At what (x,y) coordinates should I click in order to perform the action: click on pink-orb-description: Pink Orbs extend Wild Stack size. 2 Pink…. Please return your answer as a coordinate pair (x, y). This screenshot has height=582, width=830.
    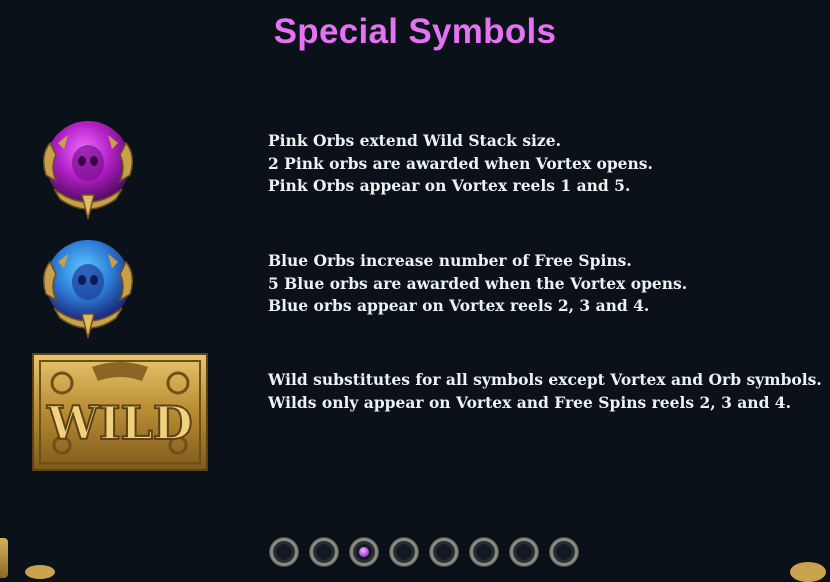
    Looking at the image, I should click on (545, 164).